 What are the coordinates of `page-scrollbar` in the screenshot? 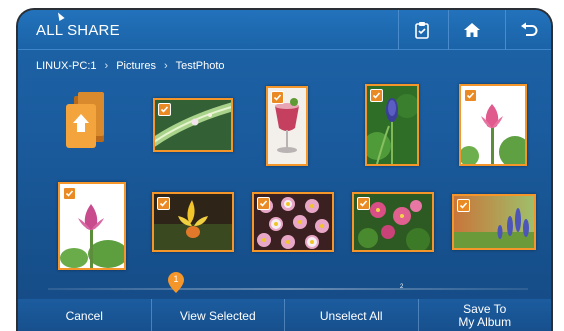 It's located at (288, 289).